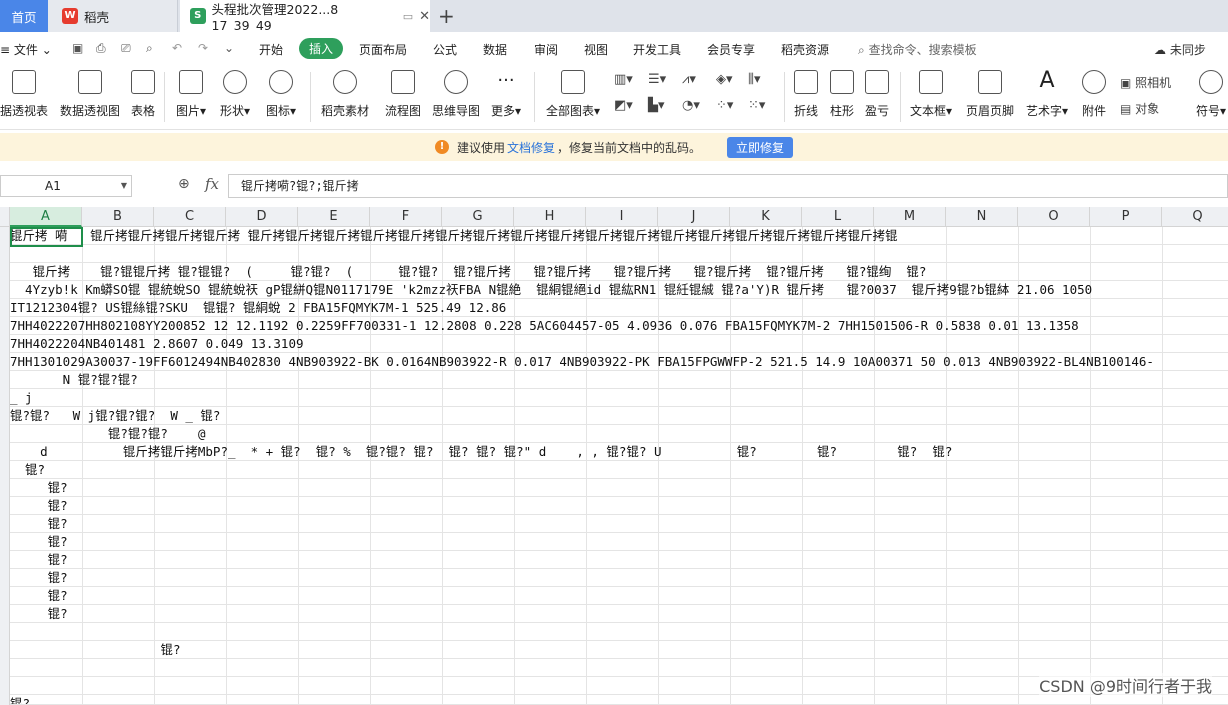  I want to click on column-chart-icon: ▥▾, so click(623, 79).